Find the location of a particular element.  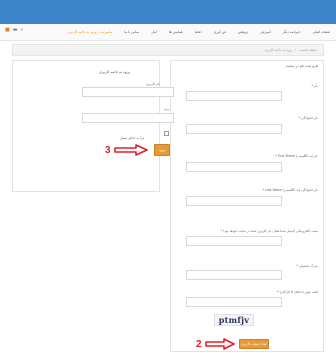

breadcrumb-home: صفحه نخست is located at coordinates (308, 50).